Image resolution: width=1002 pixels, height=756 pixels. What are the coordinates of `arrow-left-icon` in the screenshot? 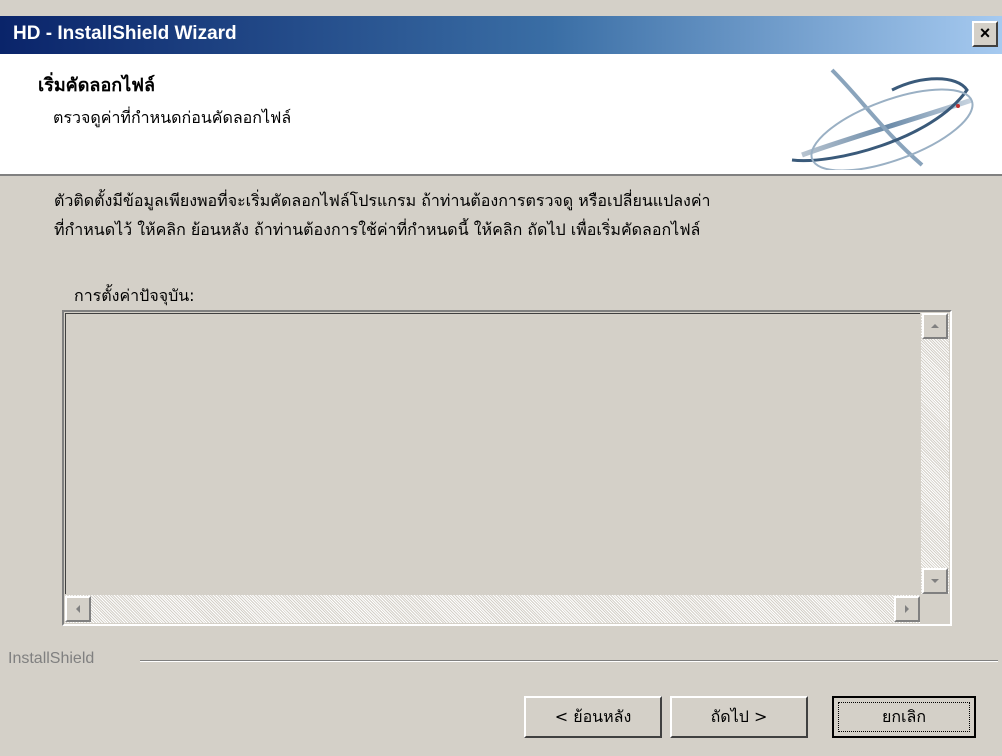 It's located at (78, 609).